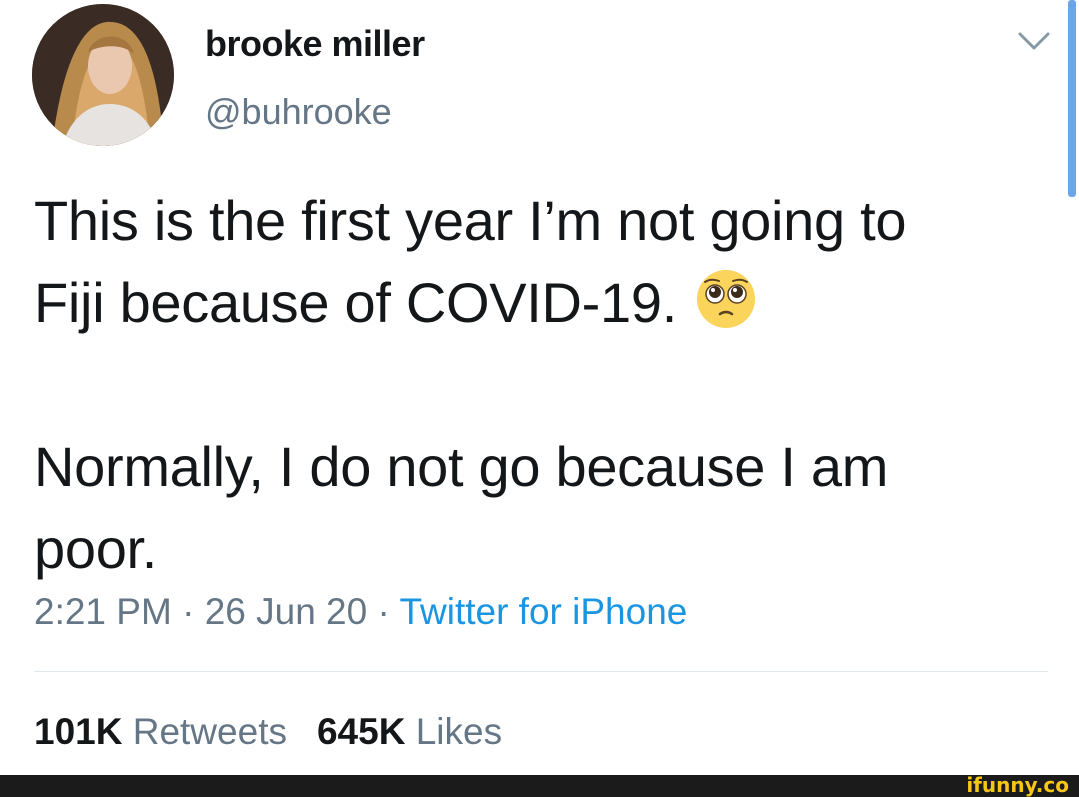  I want to click on tweet-source-link: Twitter for iPhone, so click(543, 611).